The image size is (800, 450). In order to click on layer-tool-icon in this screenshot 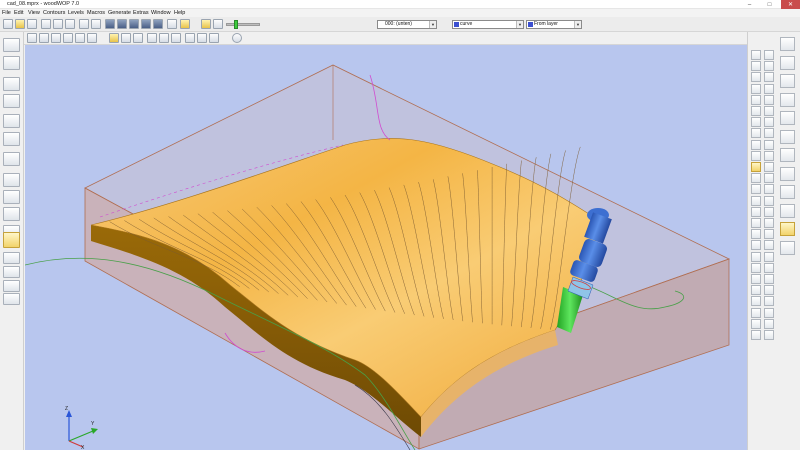, I will do `click(787, 247)`.